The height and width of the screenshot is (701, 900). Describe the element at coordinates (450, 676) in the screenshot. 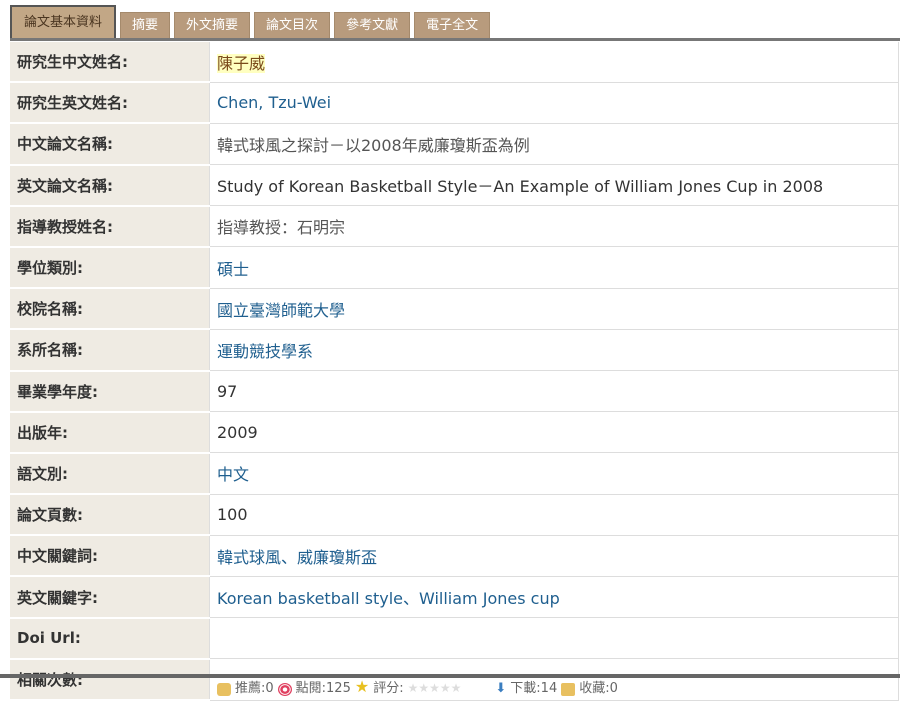

I see `bottom-border` at that location.